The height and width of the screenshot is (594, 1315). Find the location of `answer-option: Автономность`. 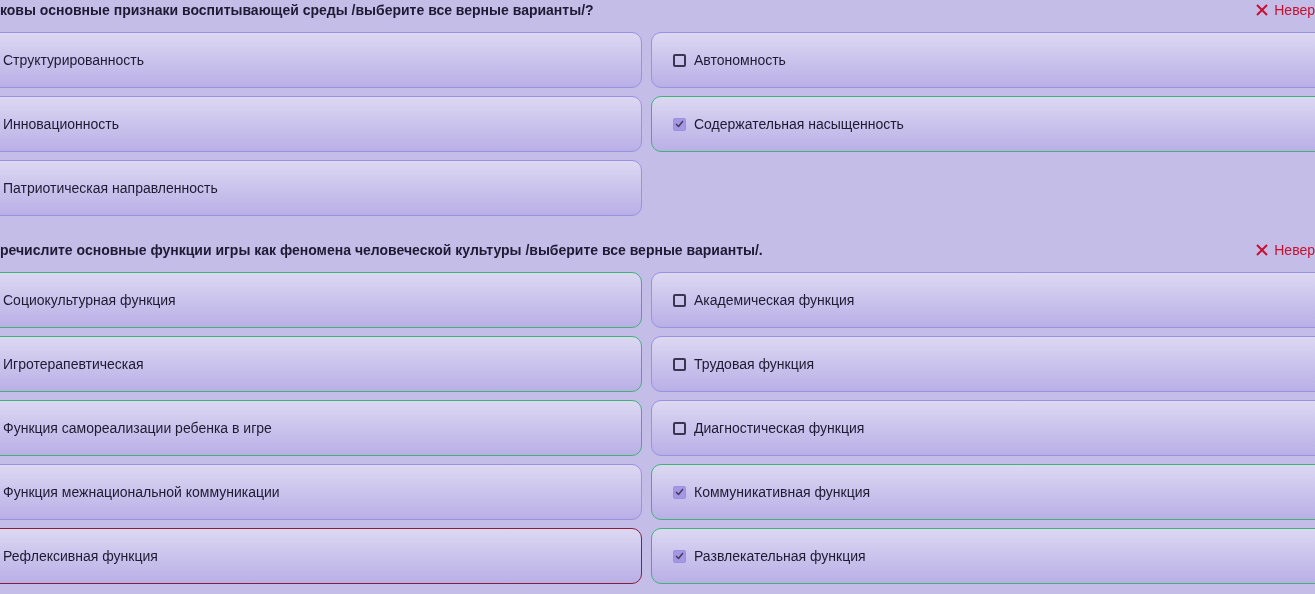

answer-option: Автономность is located at coordinates (983, 60).